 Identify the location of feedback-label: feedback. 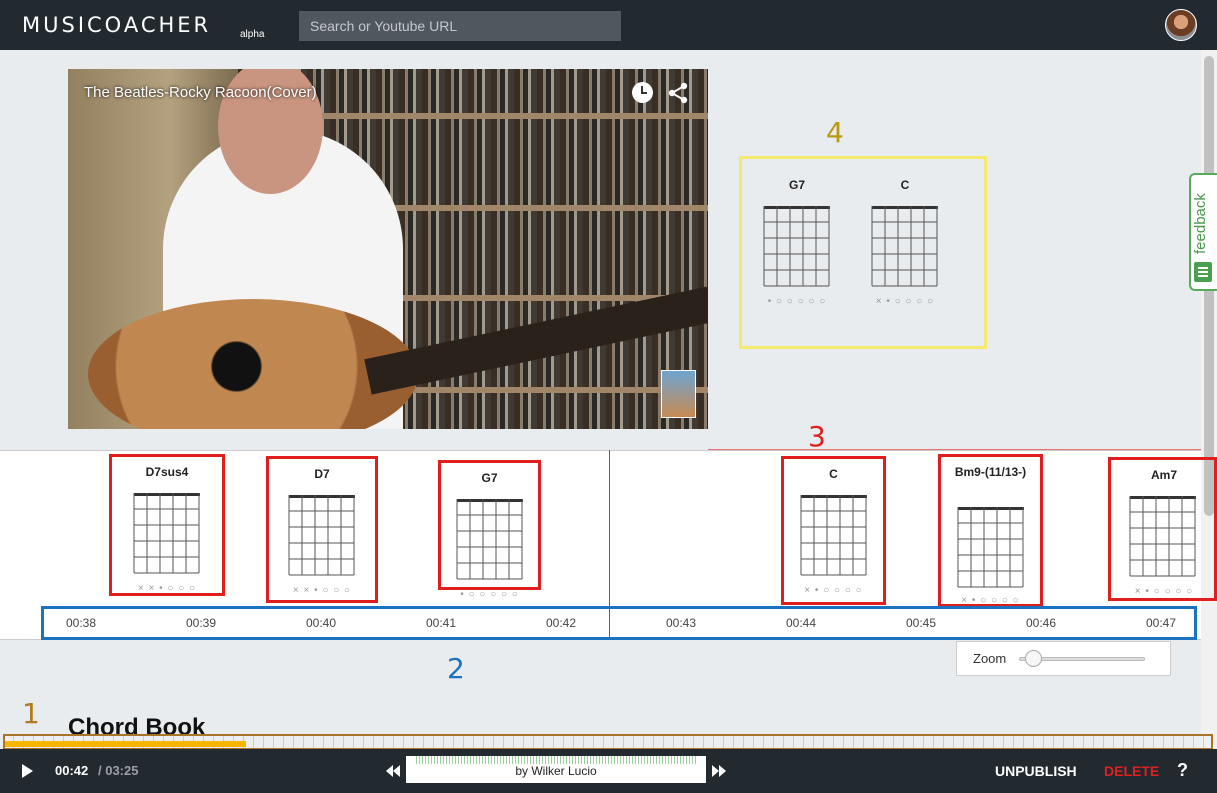
(1200, 214).